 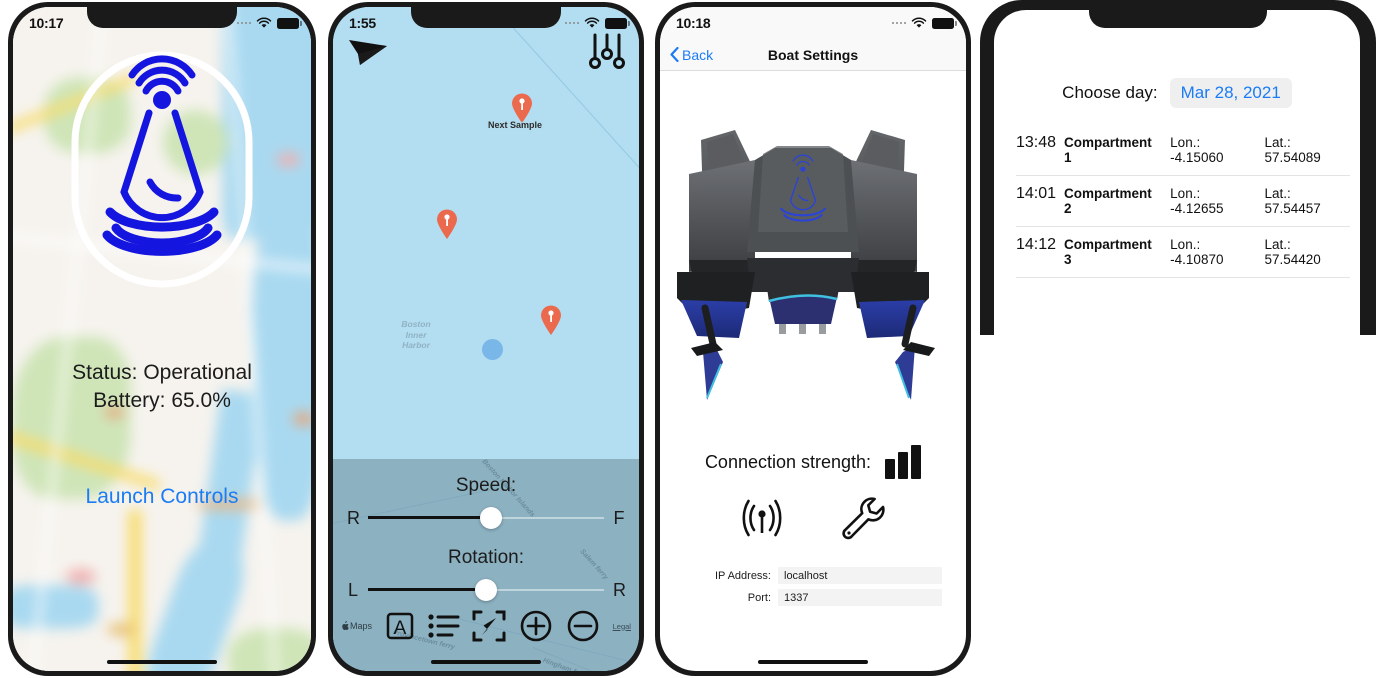 I want to click on sample-time: 13:48, so click(x=1036, y=142).